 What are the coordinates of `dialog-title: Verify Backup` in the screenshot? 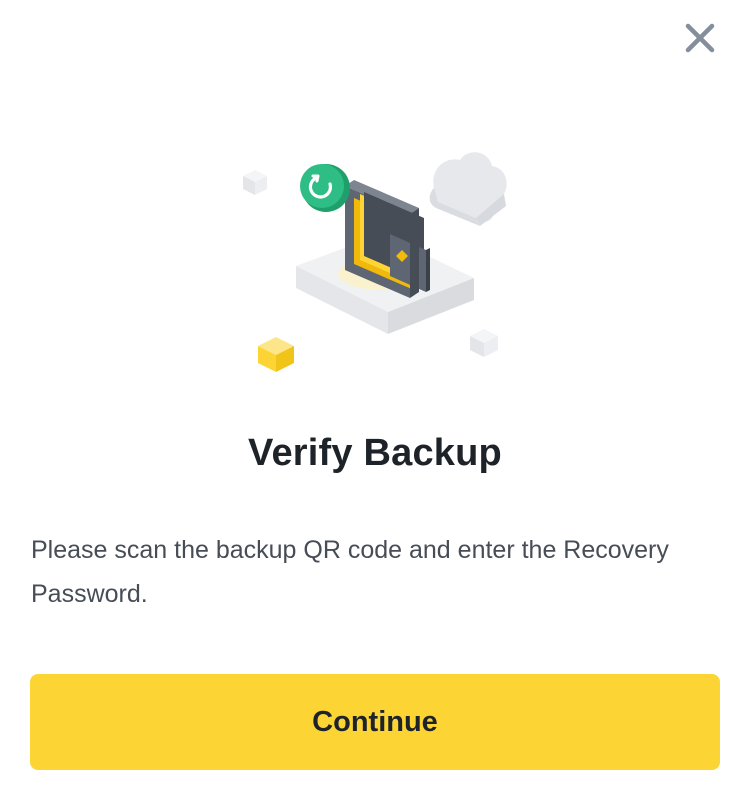 It's located at (375, 453).